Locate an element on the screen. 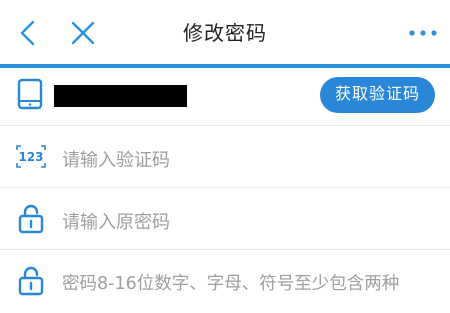 The height and width of the screenshot is (313, 450). page-title: 修改密码 is located at coordinates (225, 33).